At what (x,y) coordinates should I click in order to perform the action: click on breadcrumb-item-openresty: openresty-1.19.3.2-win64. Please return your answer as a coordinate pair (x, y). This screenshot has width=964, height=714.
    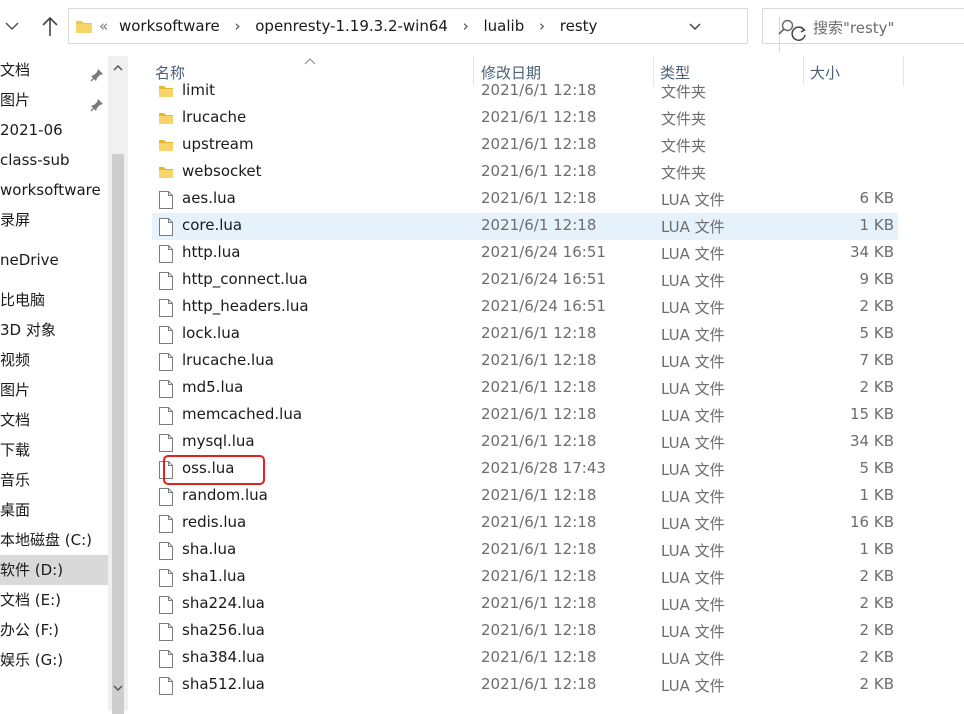
    Looking at the image, I should click on (351, 26).